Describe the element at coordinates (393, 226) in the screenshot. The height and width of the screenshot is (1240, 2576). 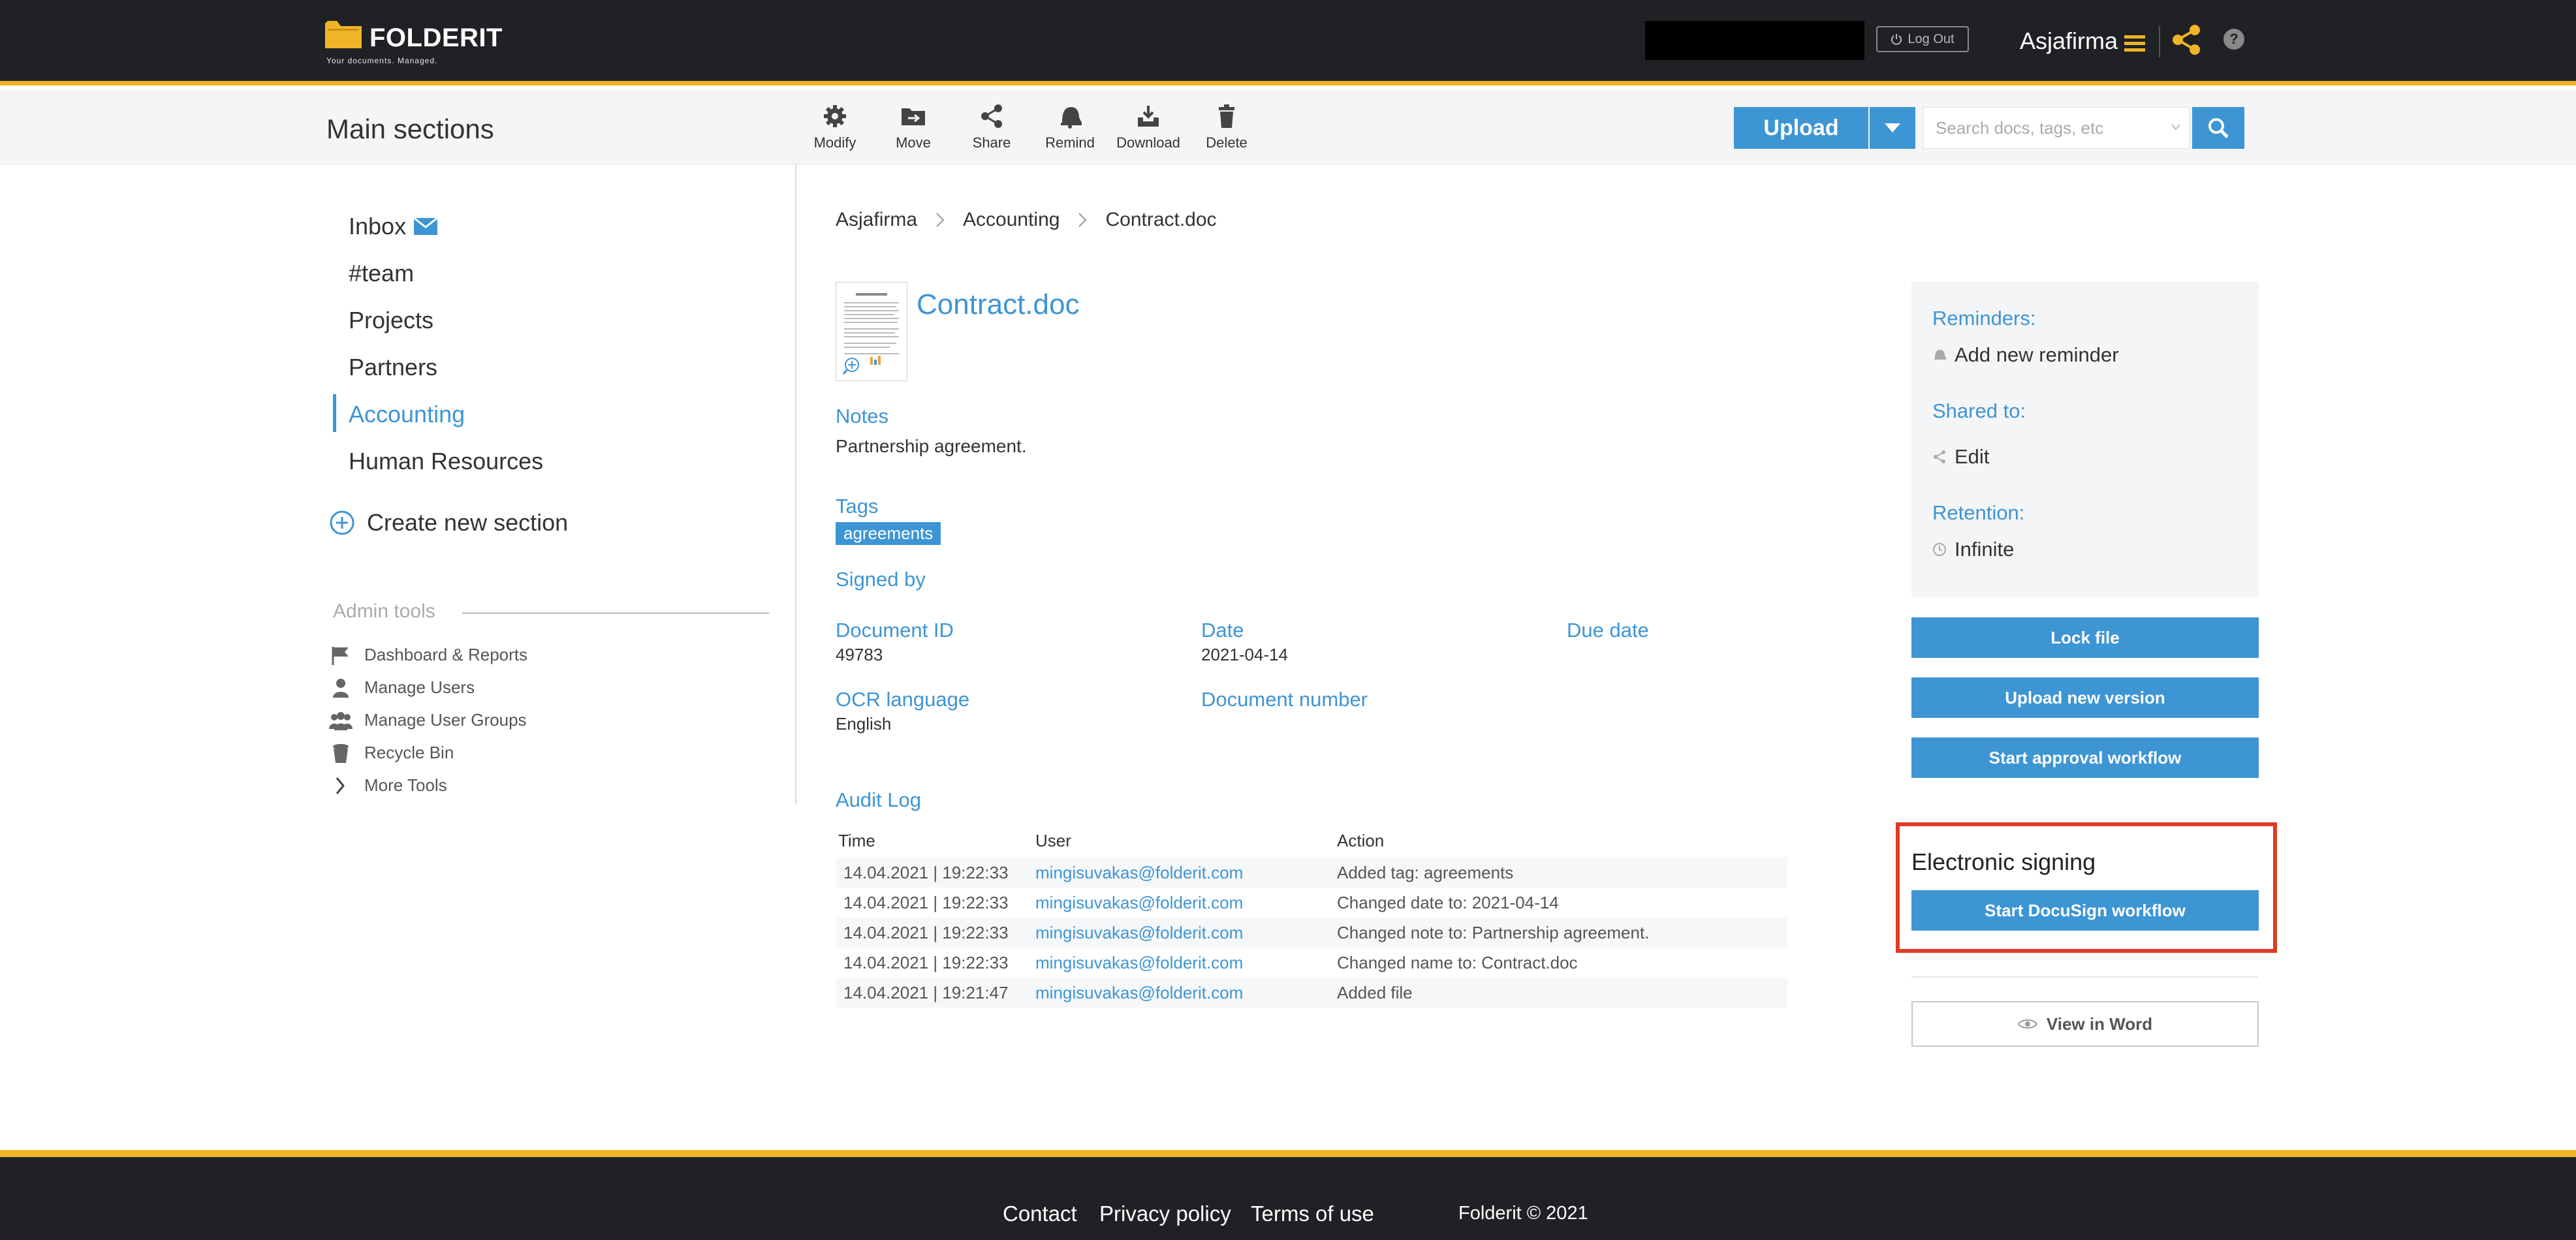
I see `sidebar-item-inbox: Inbox` at that location.